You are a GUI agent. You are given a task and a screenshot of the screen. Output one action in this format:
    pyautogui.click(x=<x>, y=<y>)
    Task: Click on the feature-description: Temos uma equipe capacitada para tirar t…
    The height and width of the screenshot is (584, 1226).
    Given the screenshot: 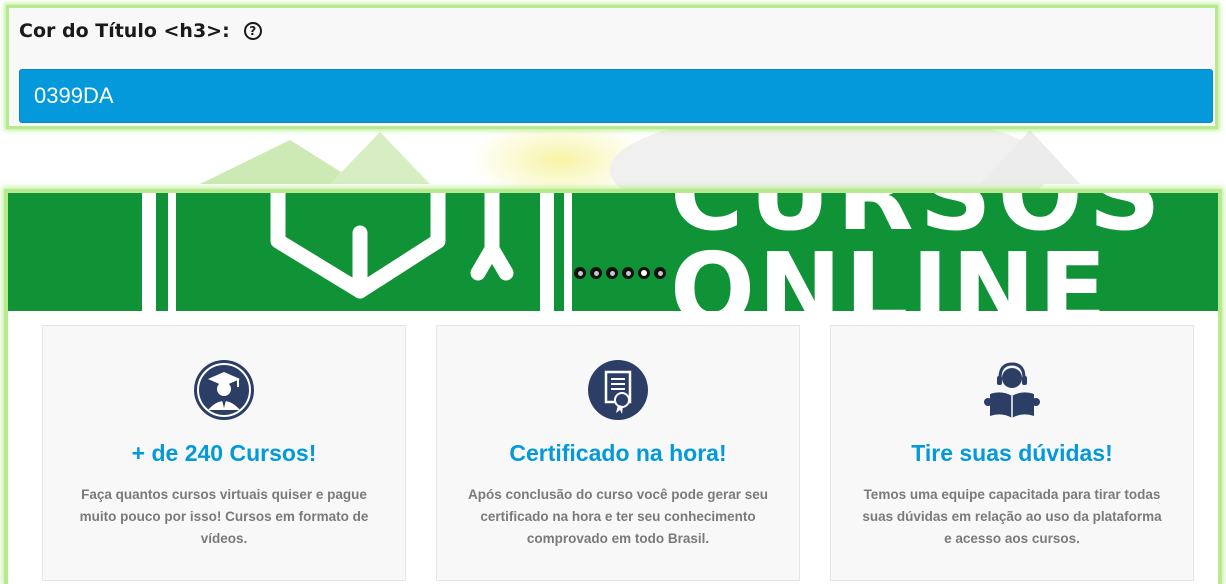 What is the action you would take?
    pyautogui.click(x=1012, y=516)
    